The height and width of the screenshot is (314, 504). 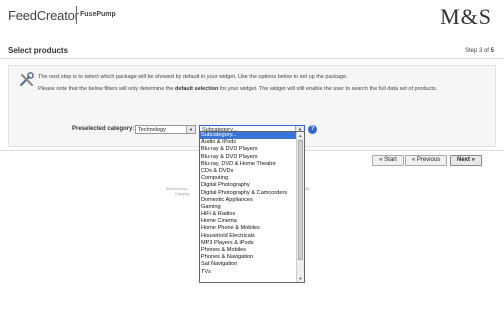 I want to click on tools-icon, so click(x=27, y=79).